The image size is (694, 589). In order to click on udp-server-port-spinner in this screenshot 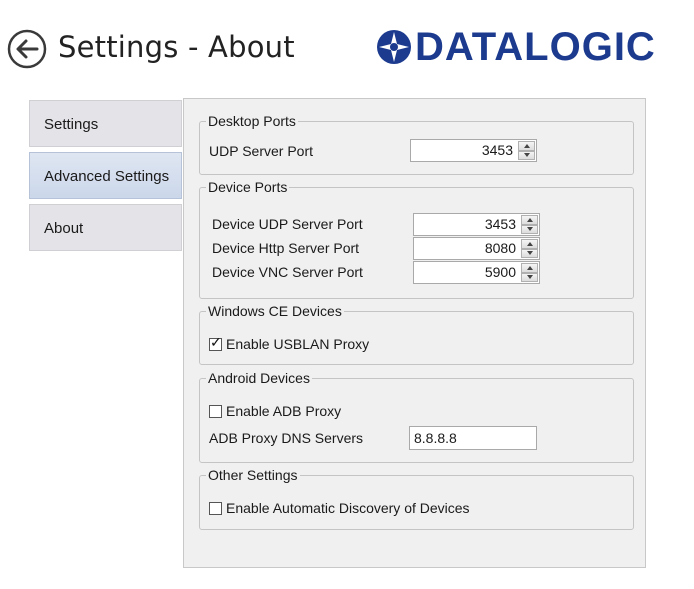, I will do `click(526, 150)`.